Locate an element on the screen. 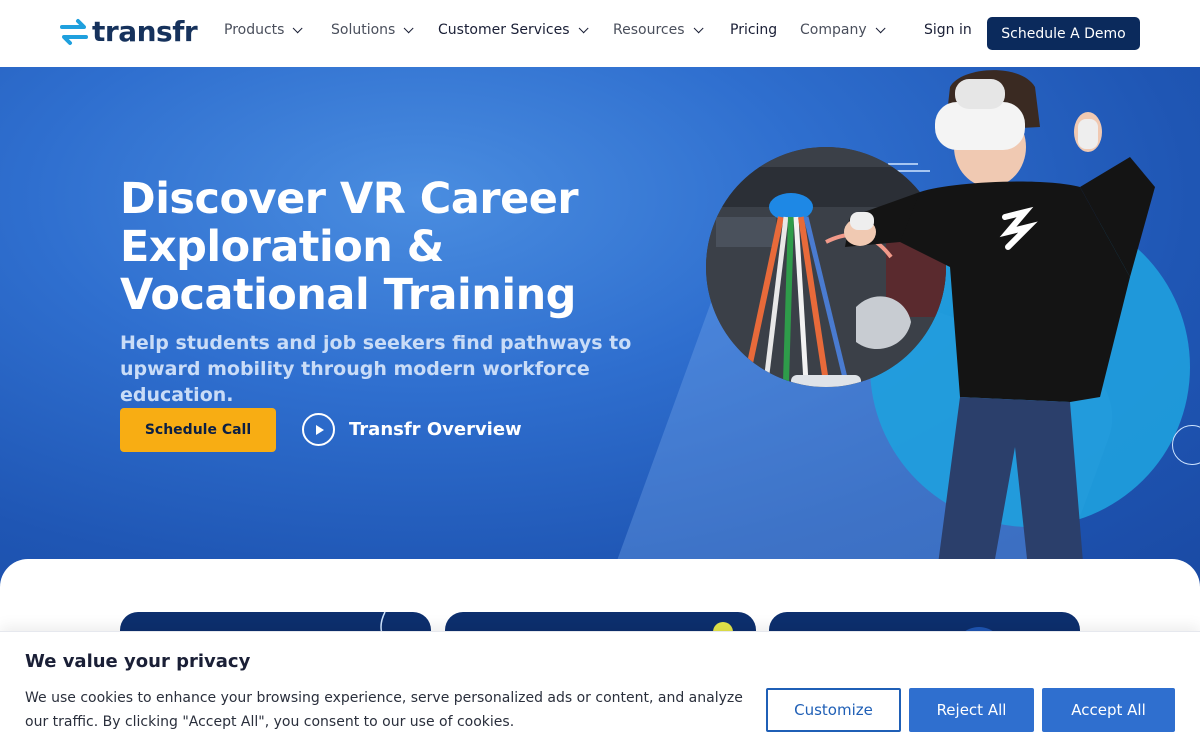  nav-pricing-label: Pricing is located at coordinates (754, 30).